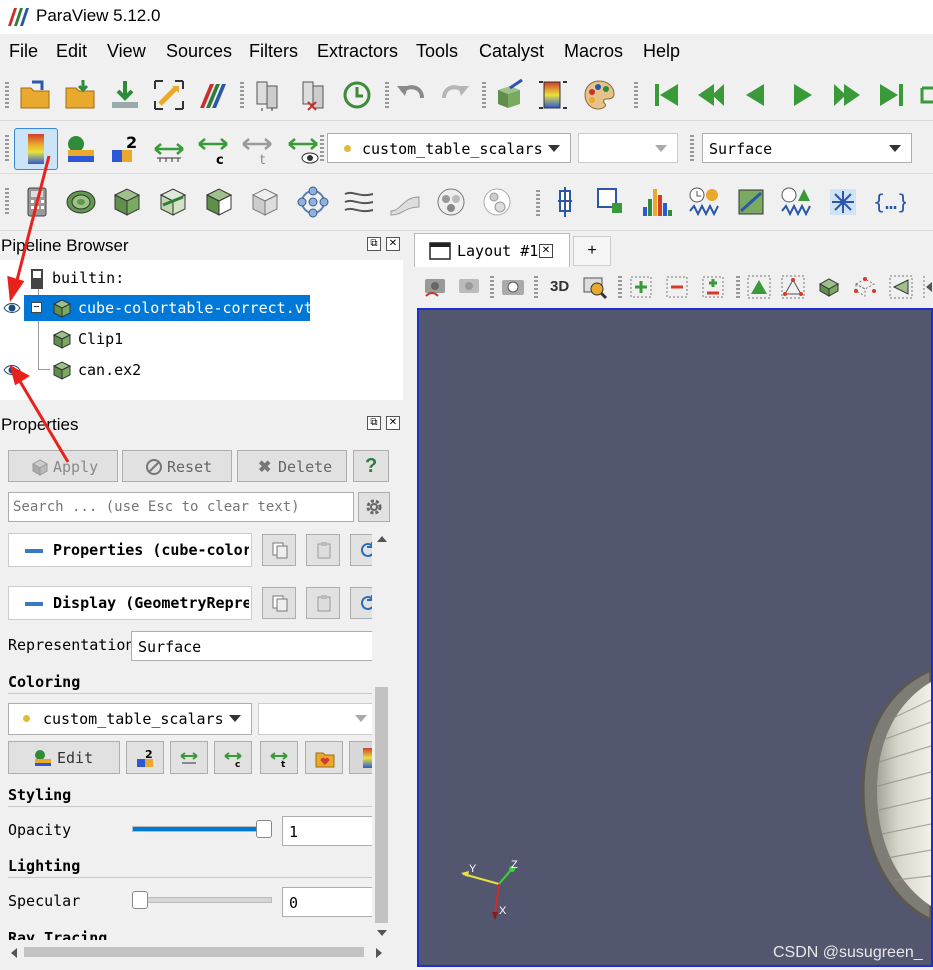  I want to click on scroll-up-icon, so click(382, 539).